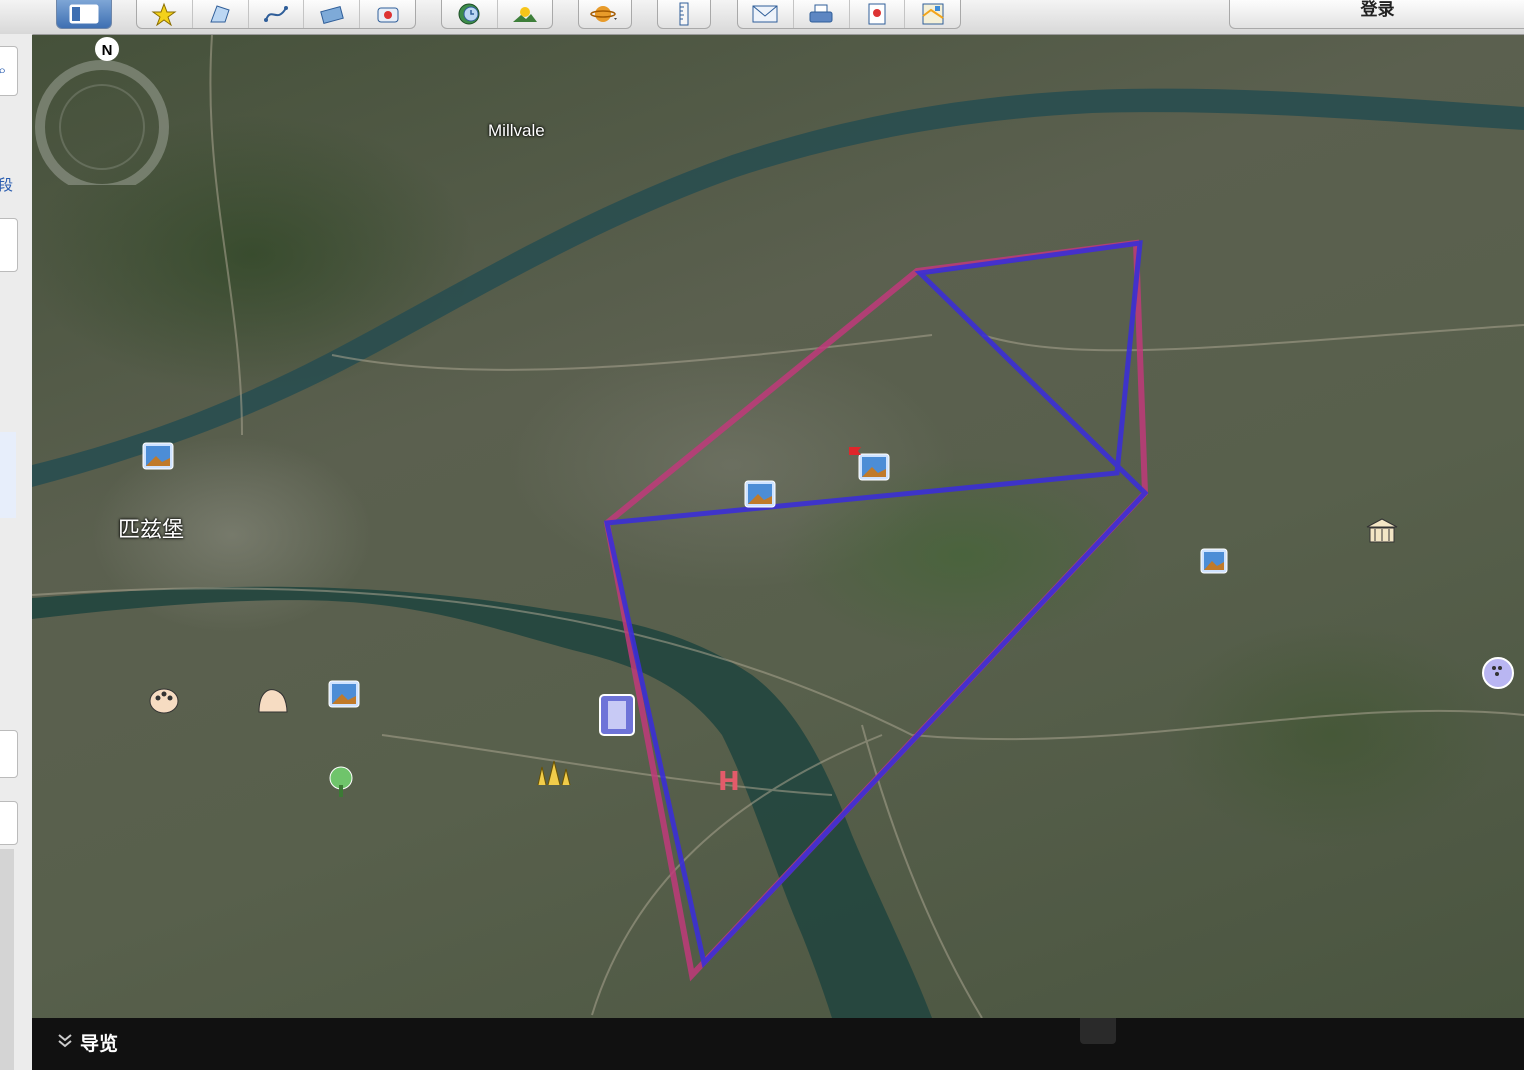 Image resolution: width=1524 pixels, height=1070 pixels. What do you see at coordinates (1376, 14) in the screenshot?
I see `signin-button: 登录` at bounding box center [1376, 14].